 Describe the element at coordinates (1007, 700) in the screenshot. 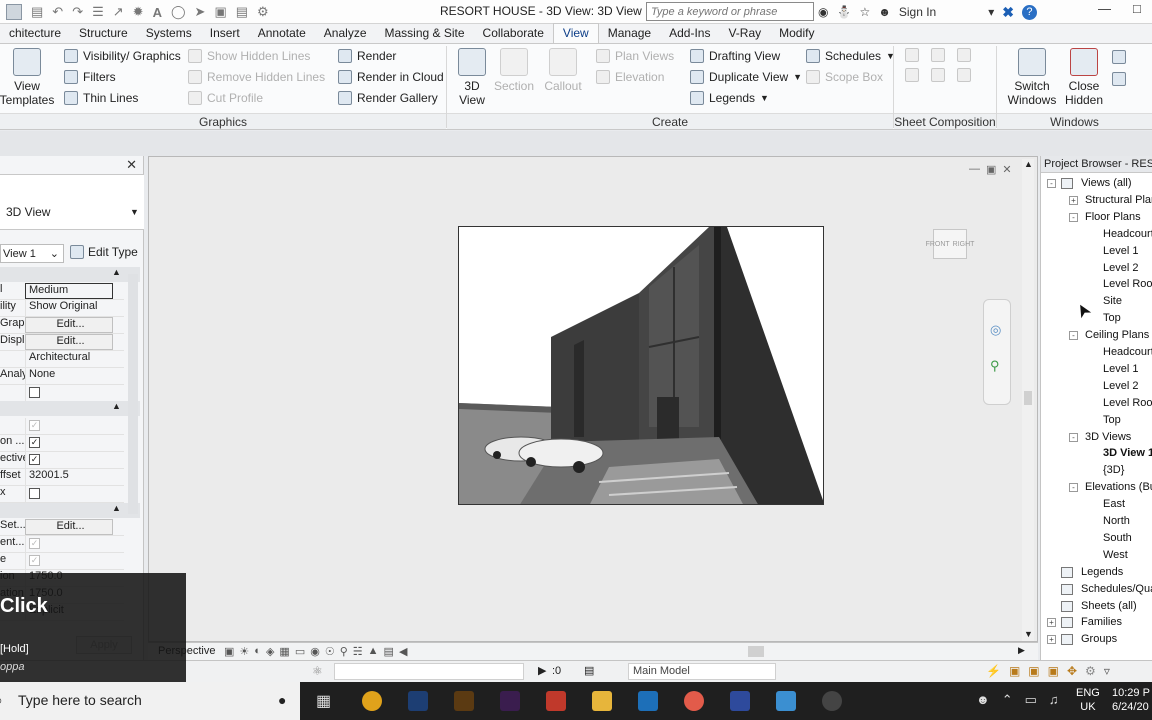

I see `chevron-up-icon: ⌃` at that location.